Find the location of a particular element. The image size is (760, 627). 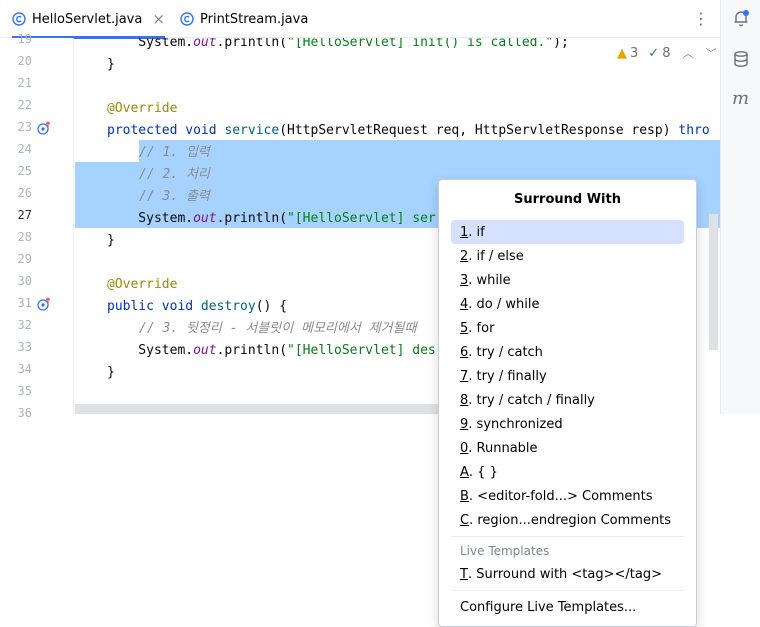

notifications-bell-icon is located at coordinates (741, 18).